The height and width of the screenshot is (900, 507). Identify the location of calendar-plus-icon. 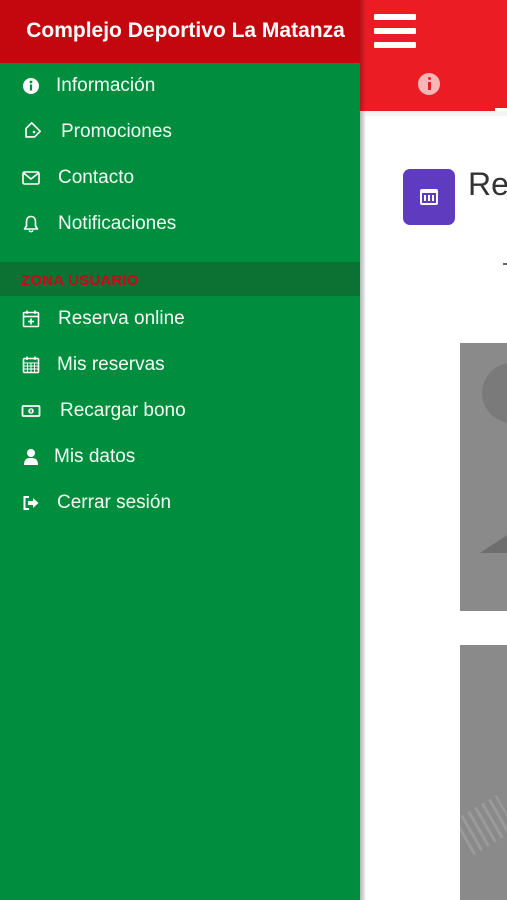
(31, 319).